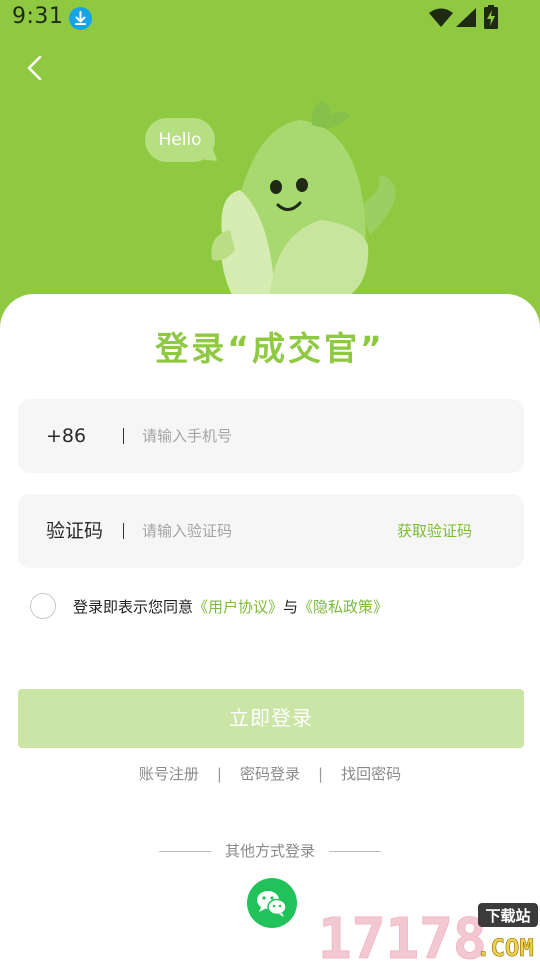  I want to click on agreement-row: 登录即表示您同意《用户协议》与《隐私政策》, so click(280, 606).